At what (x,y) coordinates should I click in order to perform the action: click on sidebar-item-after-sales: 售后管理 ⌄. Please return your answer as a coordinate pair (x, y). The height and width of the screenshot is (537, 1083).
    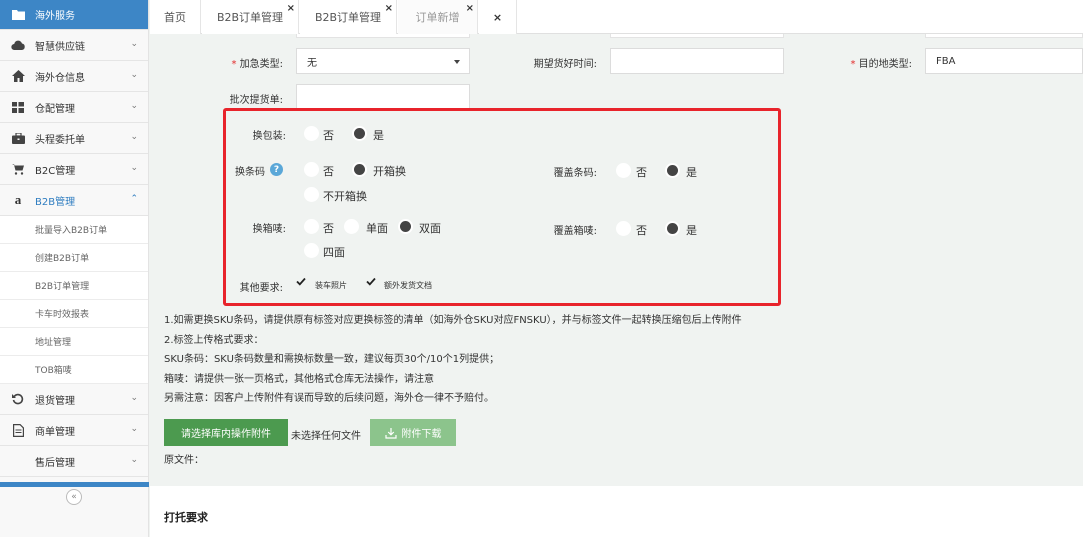
    Looking at the image, I should click on (74, 461).